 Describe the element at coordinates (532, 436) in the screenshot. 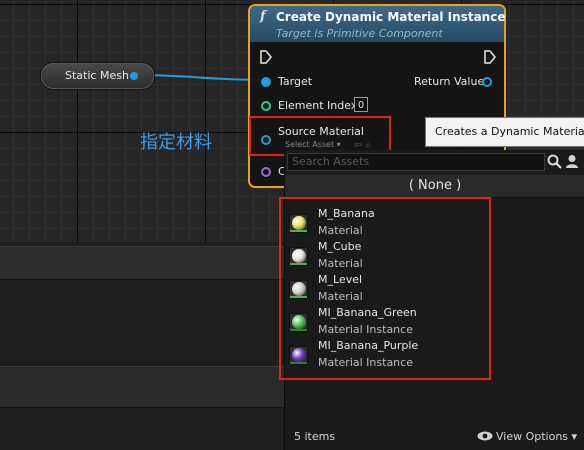

I see `view-options-label: View Options` at that location.